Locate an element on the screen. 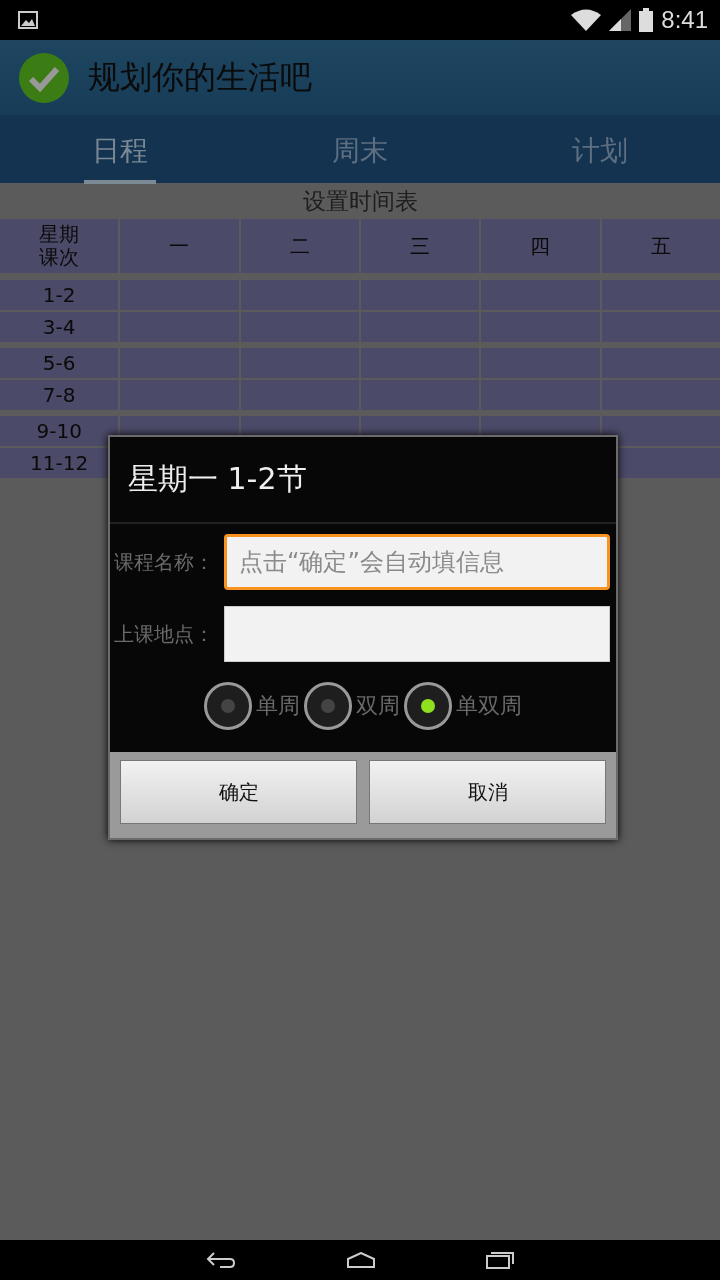  period-cell: 5-6 is located at coordinates (59, 363).